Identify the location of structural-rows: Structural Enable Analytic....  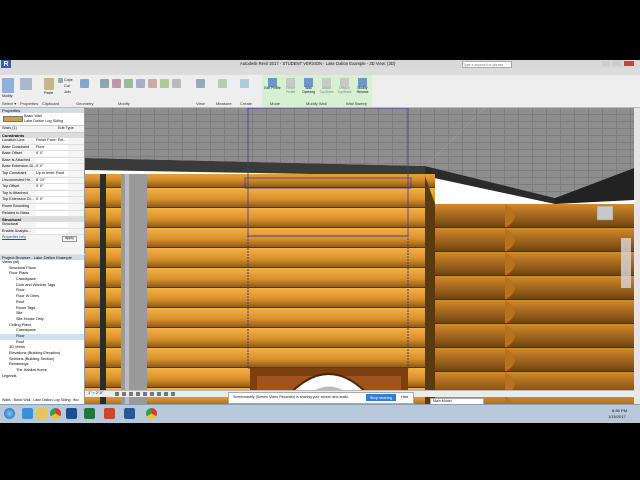
(42, 229).